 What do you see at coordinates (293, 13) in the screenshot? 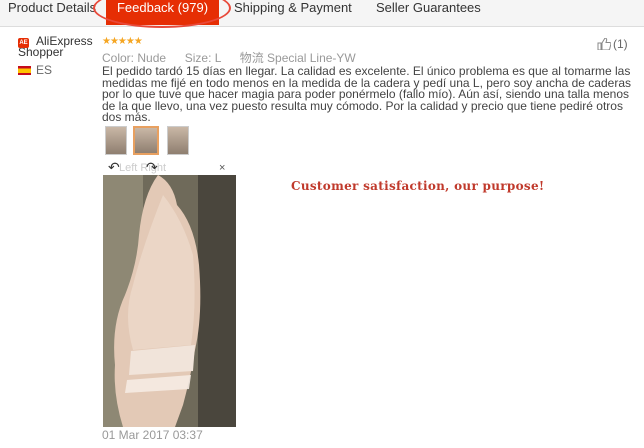
I see `tab-shipping-payment: Shipping & Payment` at bounding box center [293, 13].